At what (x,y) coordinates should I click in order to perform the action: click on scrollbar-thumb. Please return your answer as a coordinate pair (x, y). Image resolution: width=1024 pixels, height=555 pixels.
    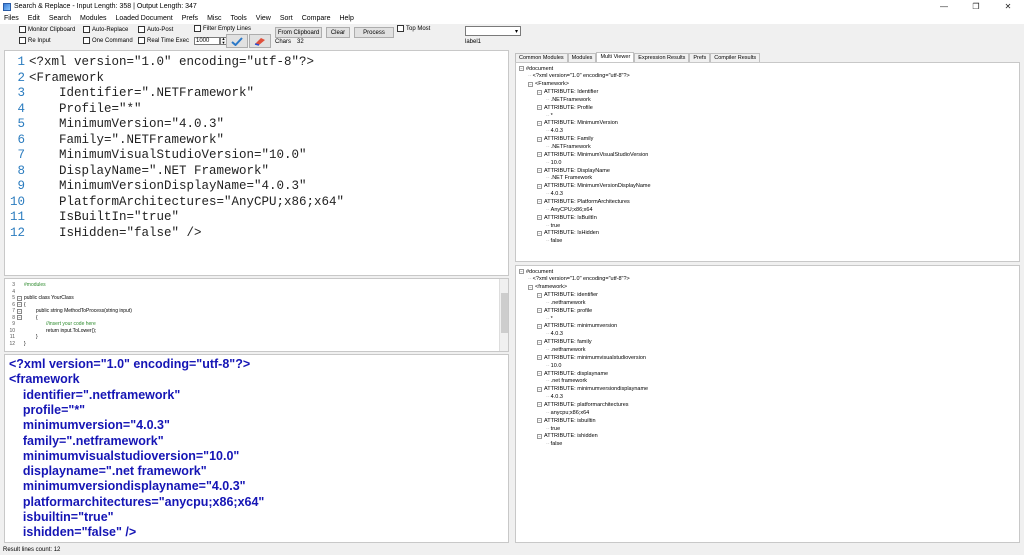
    Looking at the image, I should click on (504, 313).